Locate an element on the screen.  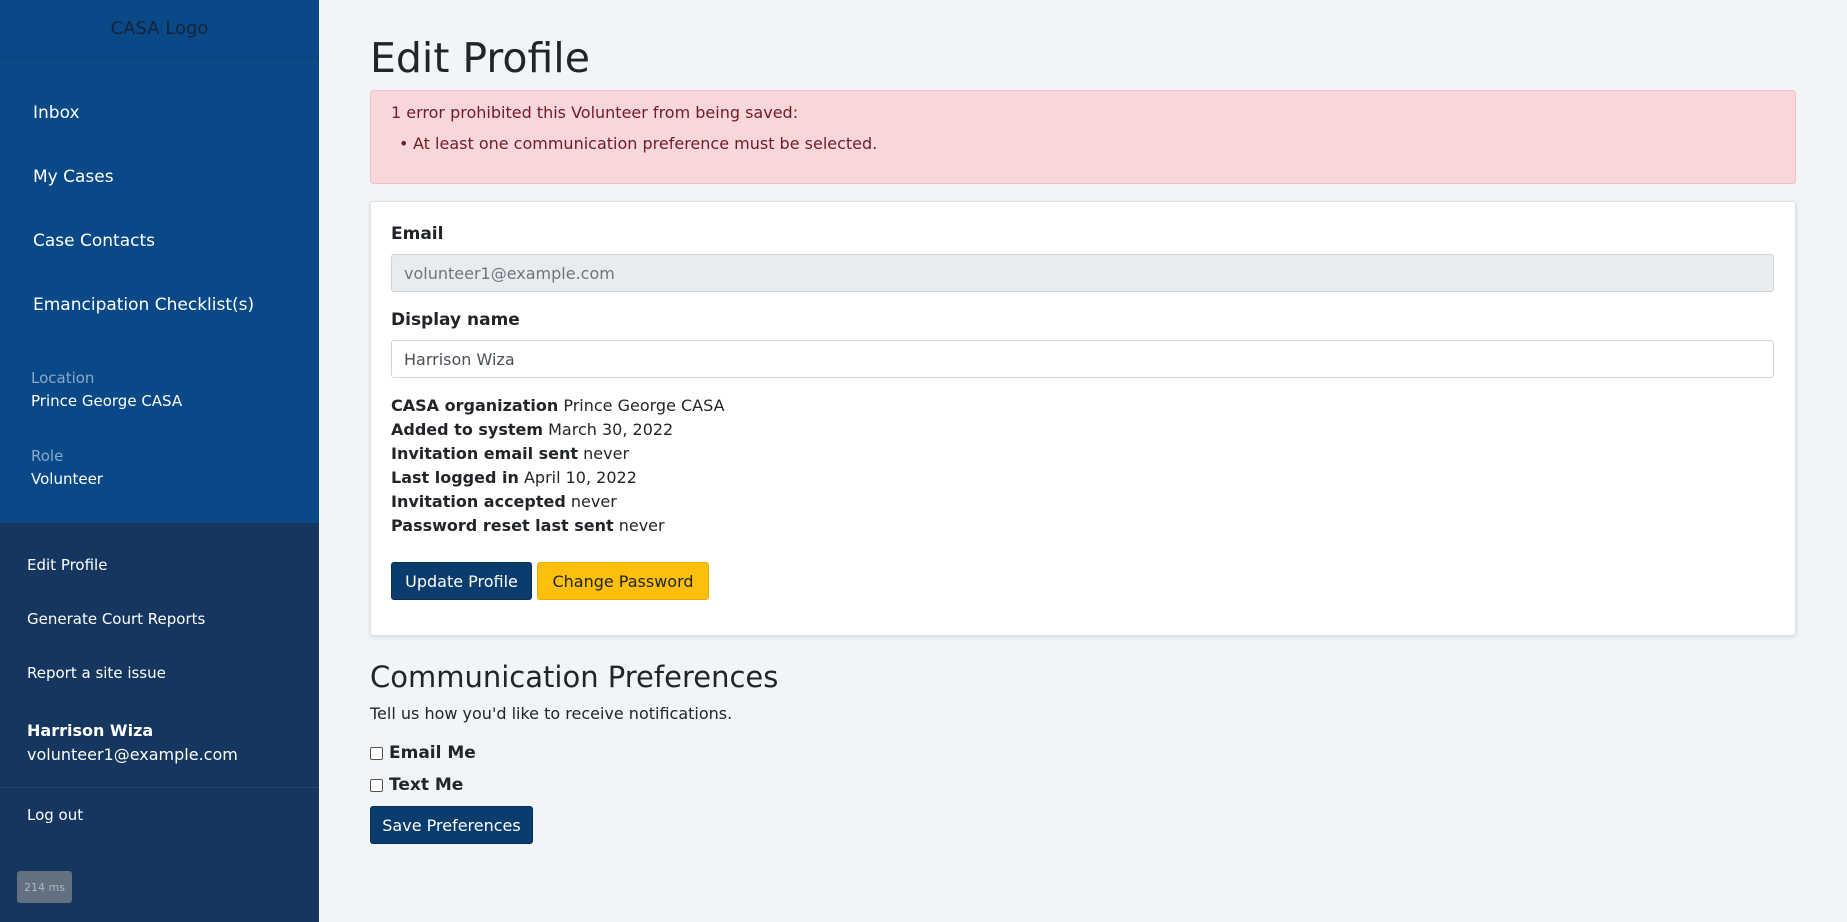
casa-logo: CASA Logo is located at coordinates (159, 29).